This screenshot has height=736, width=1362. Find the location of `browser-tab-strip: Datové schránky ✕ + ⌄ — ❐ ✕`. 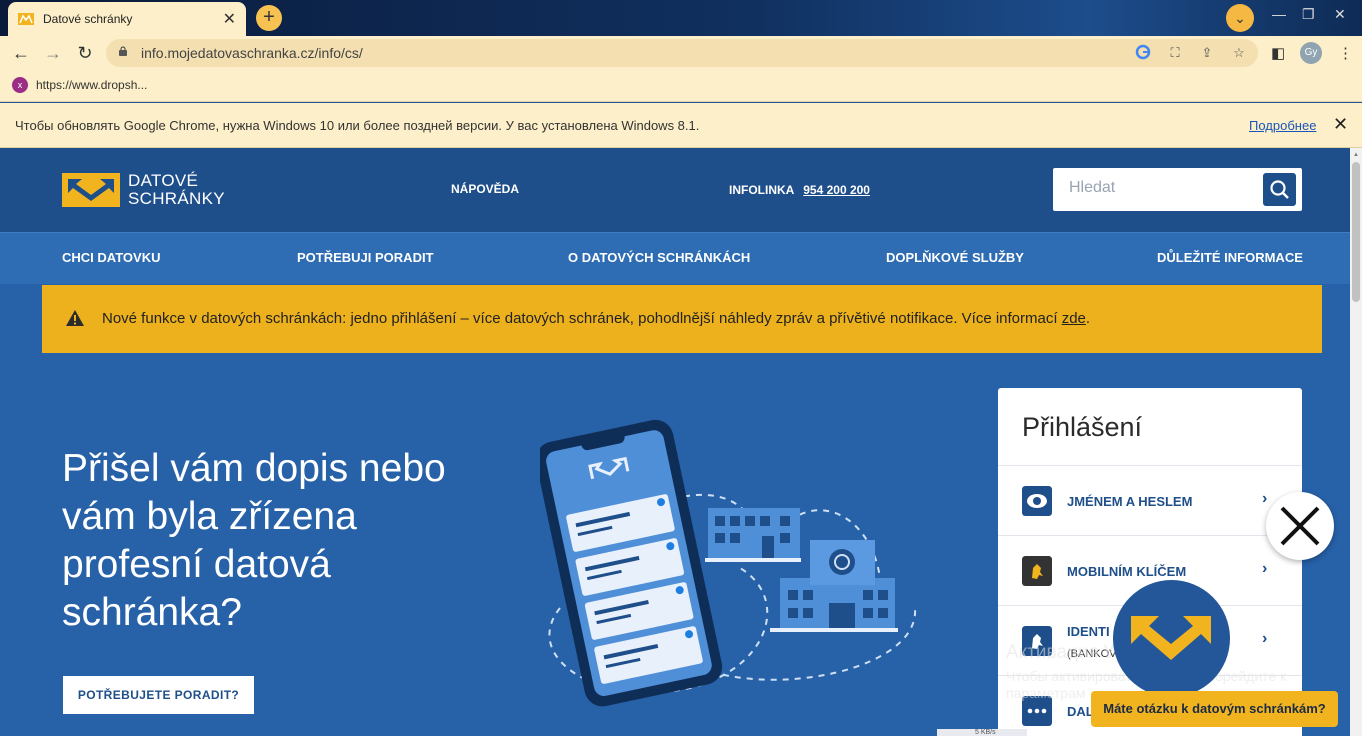

browser-tab-strip: Datové schránky ✕ + ⌄ — ❐ ✕ is located at coordinates (681, 18).